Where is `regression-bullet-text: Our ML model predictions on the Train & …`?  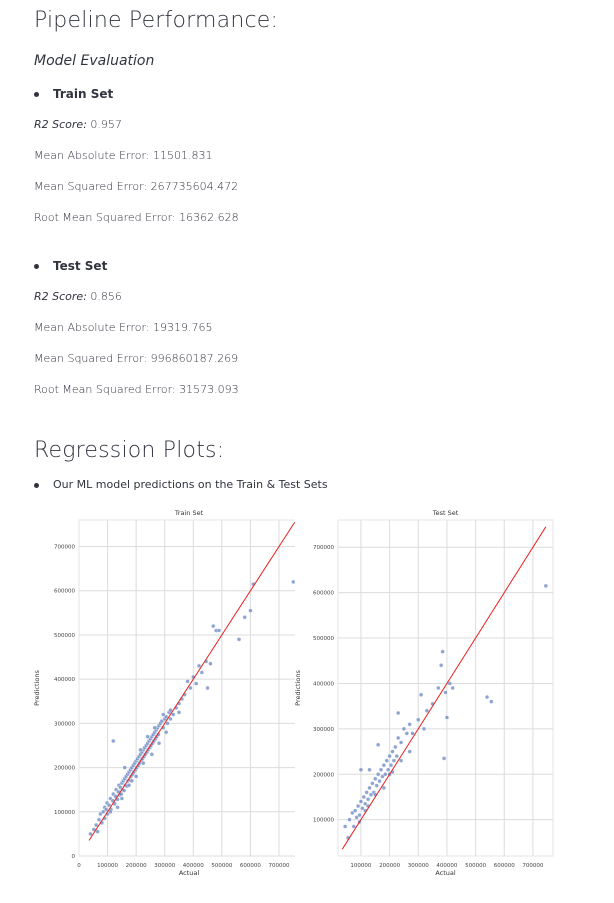
regression-bullet-text: Our ML model predictions on the Train & … is located at coordinates (190, 484).